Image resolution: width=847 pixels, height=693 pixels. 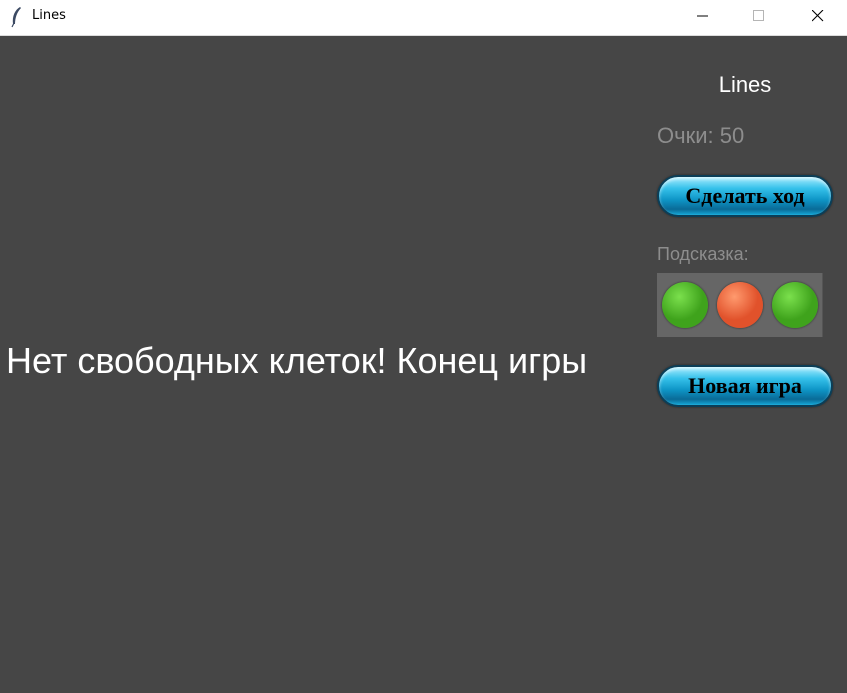 What do you see at coordinates (745, 84) in the screenshot?
I see `side-panel-title: Lines` at bounding box center [745, 84].